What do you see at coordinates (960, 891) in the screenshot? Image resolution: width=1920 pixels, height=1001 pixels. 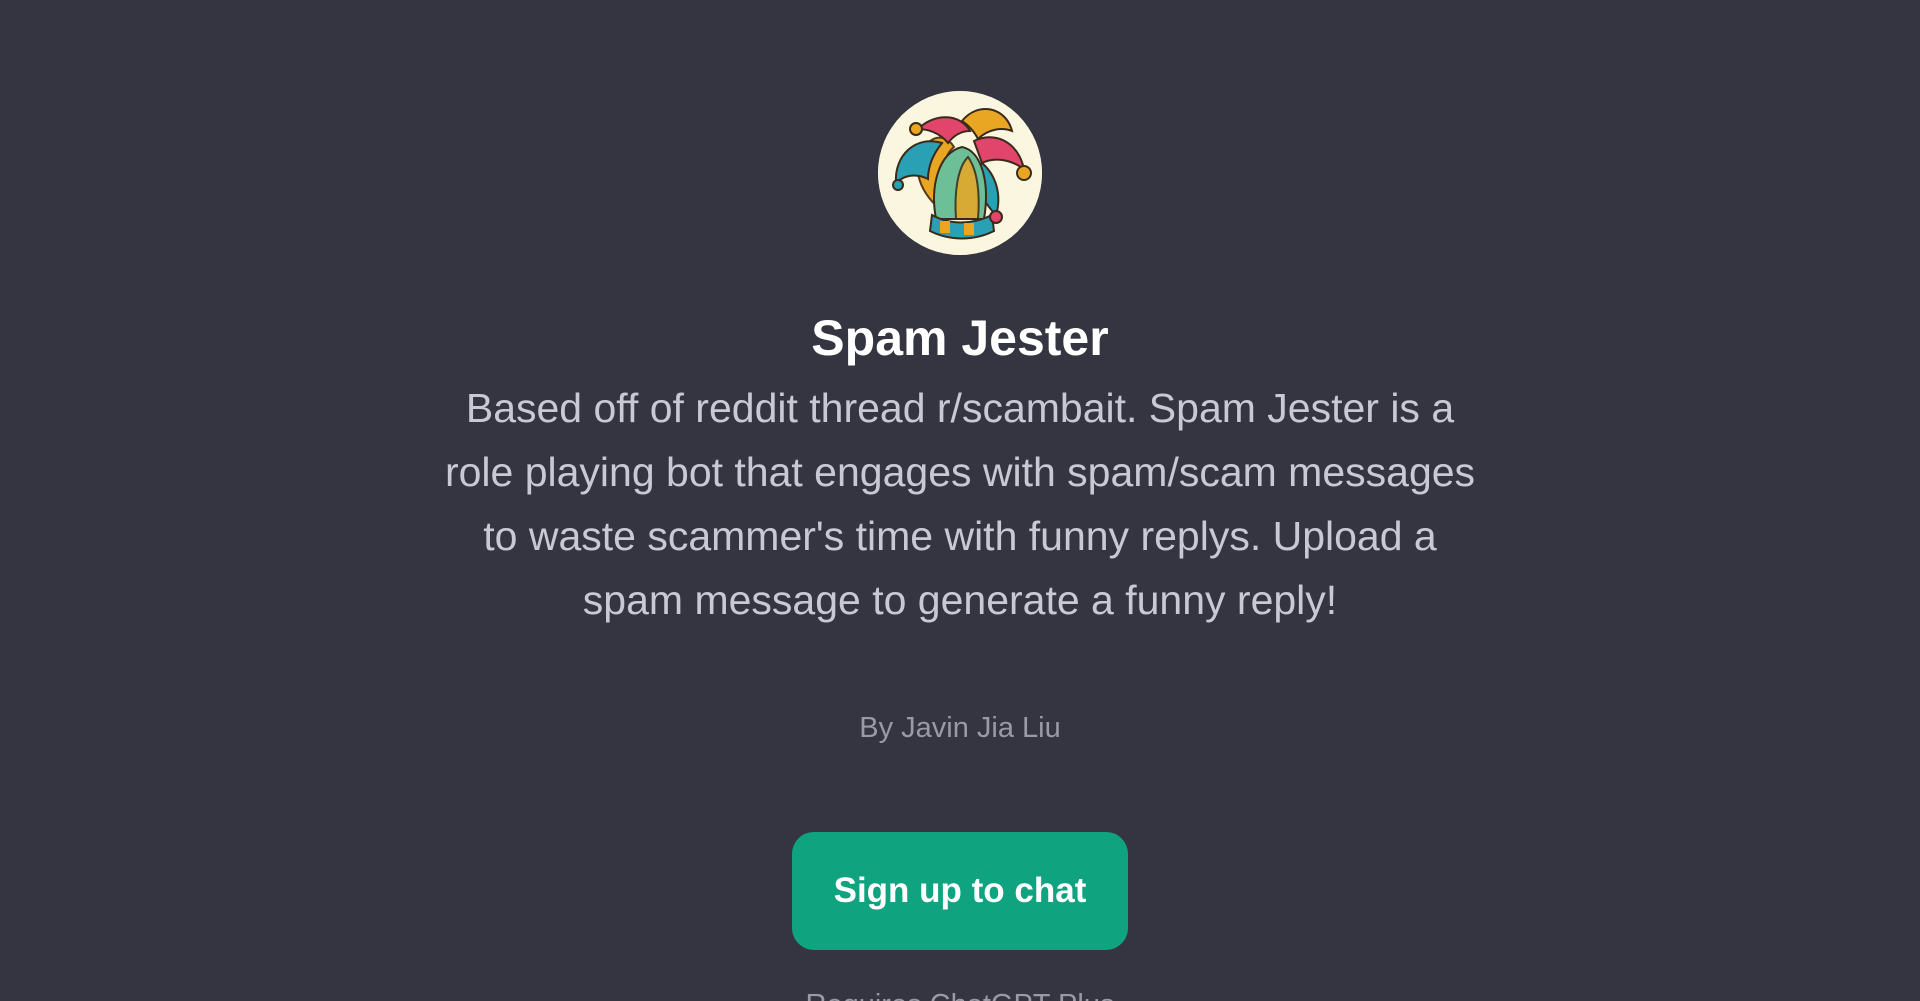 I see `sign-up-to-chat-button: Sign up to chat` at bounding box center [960, 891].